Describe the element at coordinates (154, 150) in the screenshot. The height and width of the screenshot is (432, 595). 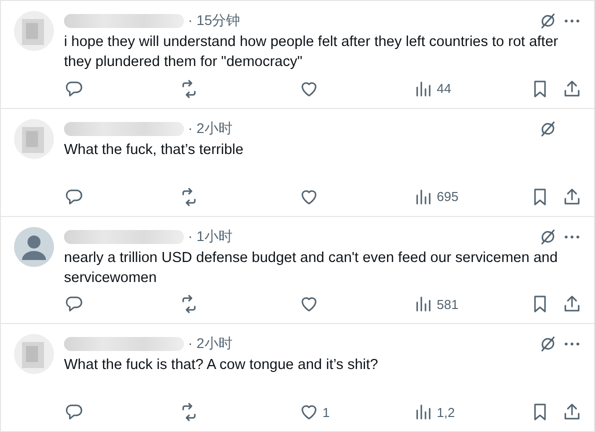
I see `reply-text: What the fuck, that’s terrible` at that location.